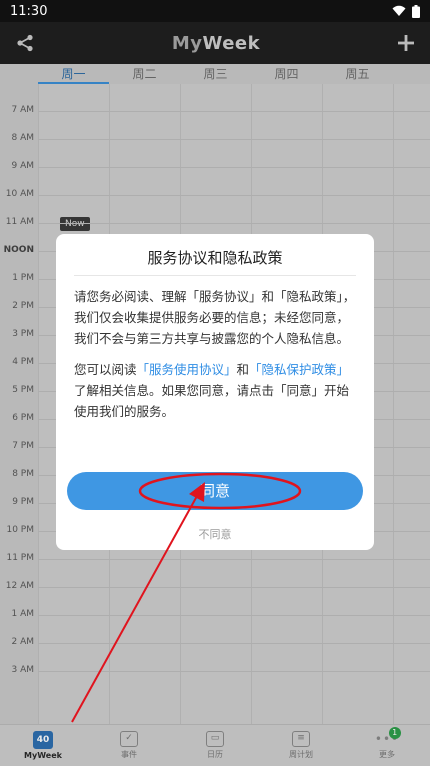  Describe the element at coordinates (215, 491) in the screenshot. I see `agree-button: 同意` at that location.